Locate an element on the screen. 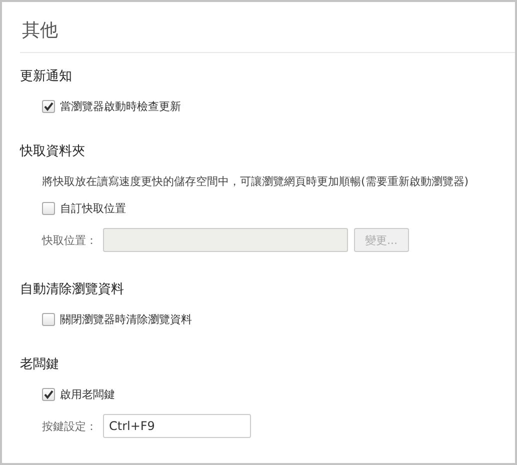 This screenshot has width=517, height=465. hotkey-field: Ctrl+F9 is located at coordinates (177, 426).